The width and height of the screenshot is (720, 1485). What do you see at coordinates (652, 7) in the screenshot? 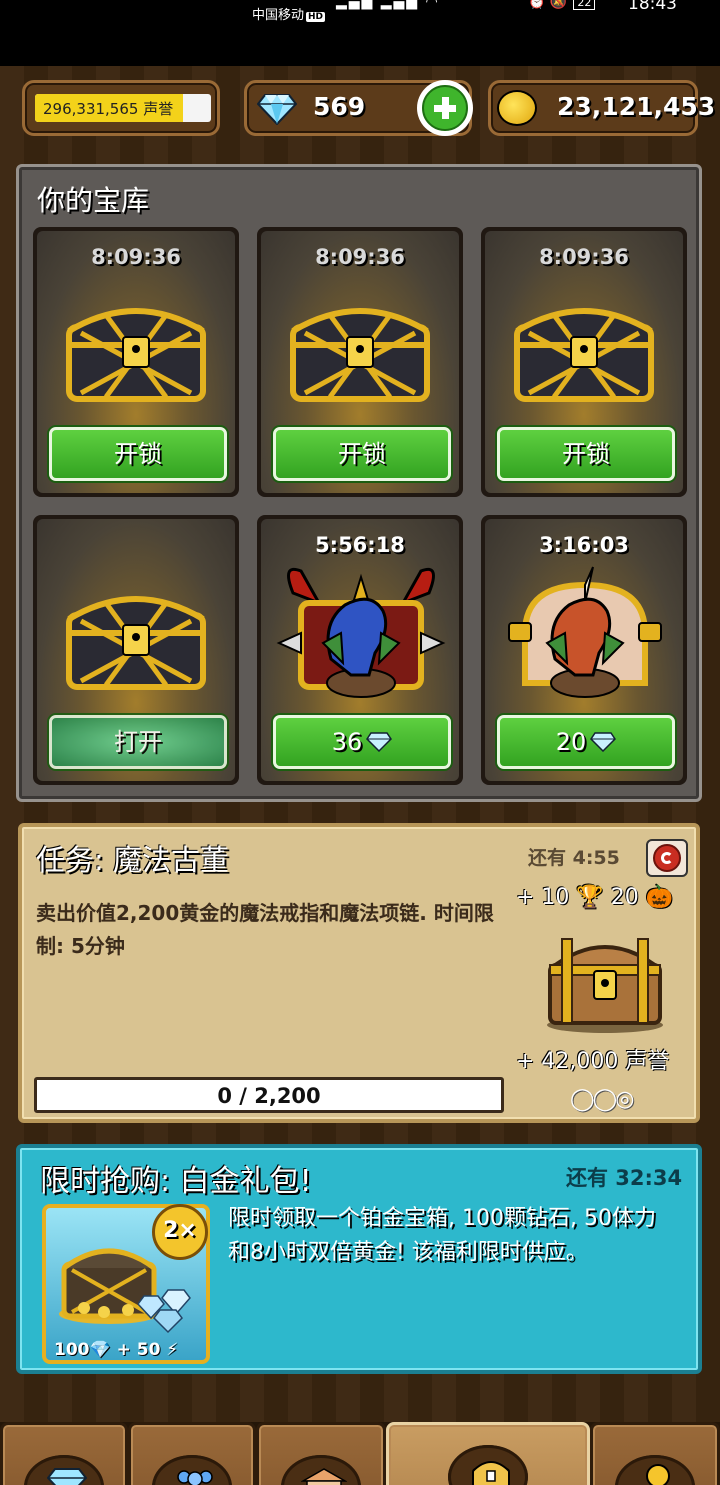
I see `clock: 18:43` at bounding box center [652, 7].